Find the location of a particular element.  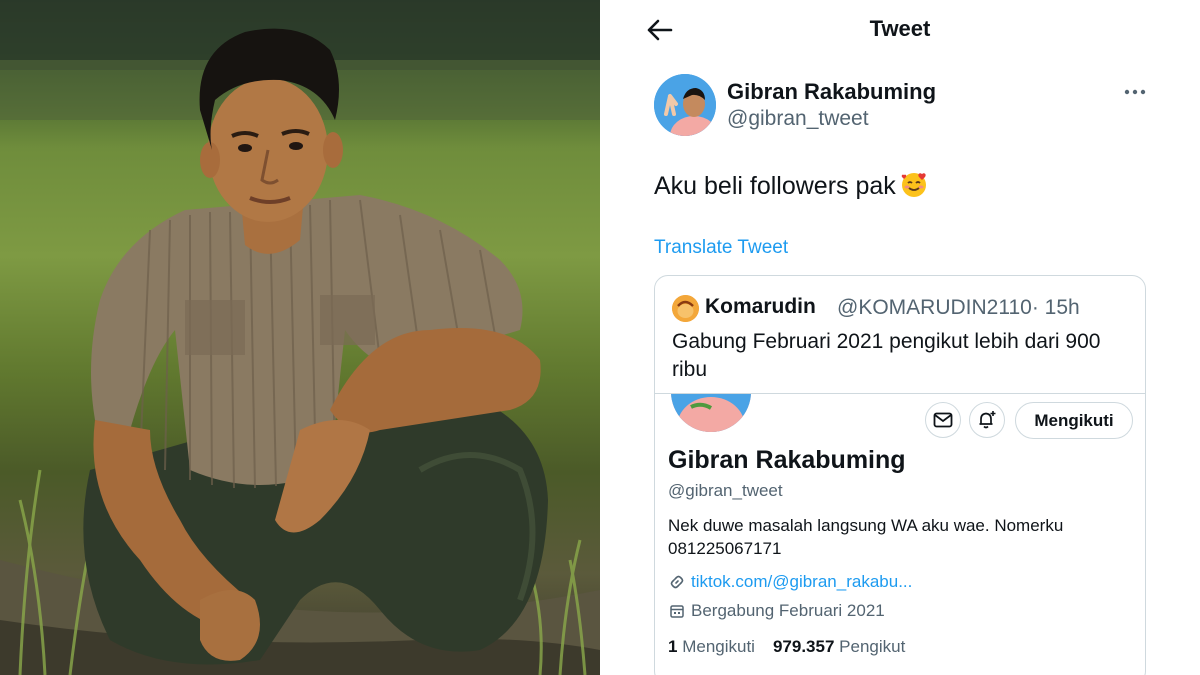

page-title: Tweet is located at coordinates (900, 28).